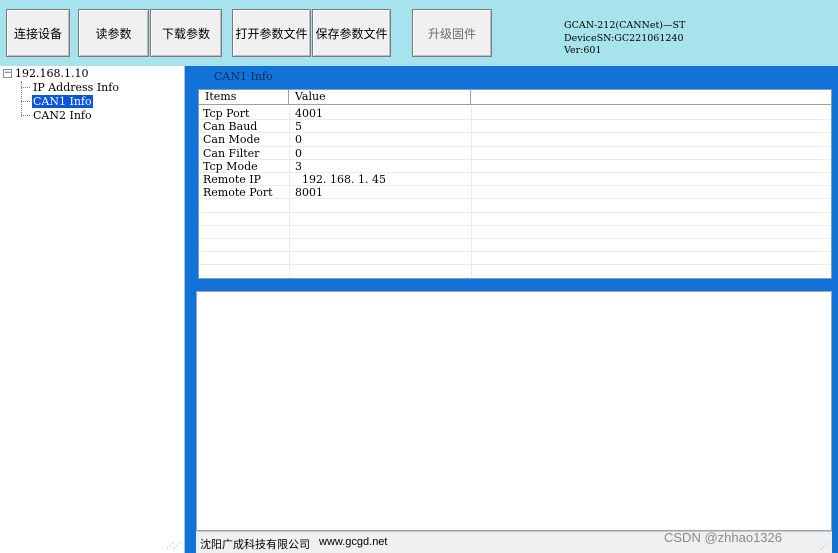 The width and height of the screenshot is (838, 553). What do you see at coordinates (298, 127) in the screenshot?
I see `value-cell: 5` at bounding box center [298, 127].